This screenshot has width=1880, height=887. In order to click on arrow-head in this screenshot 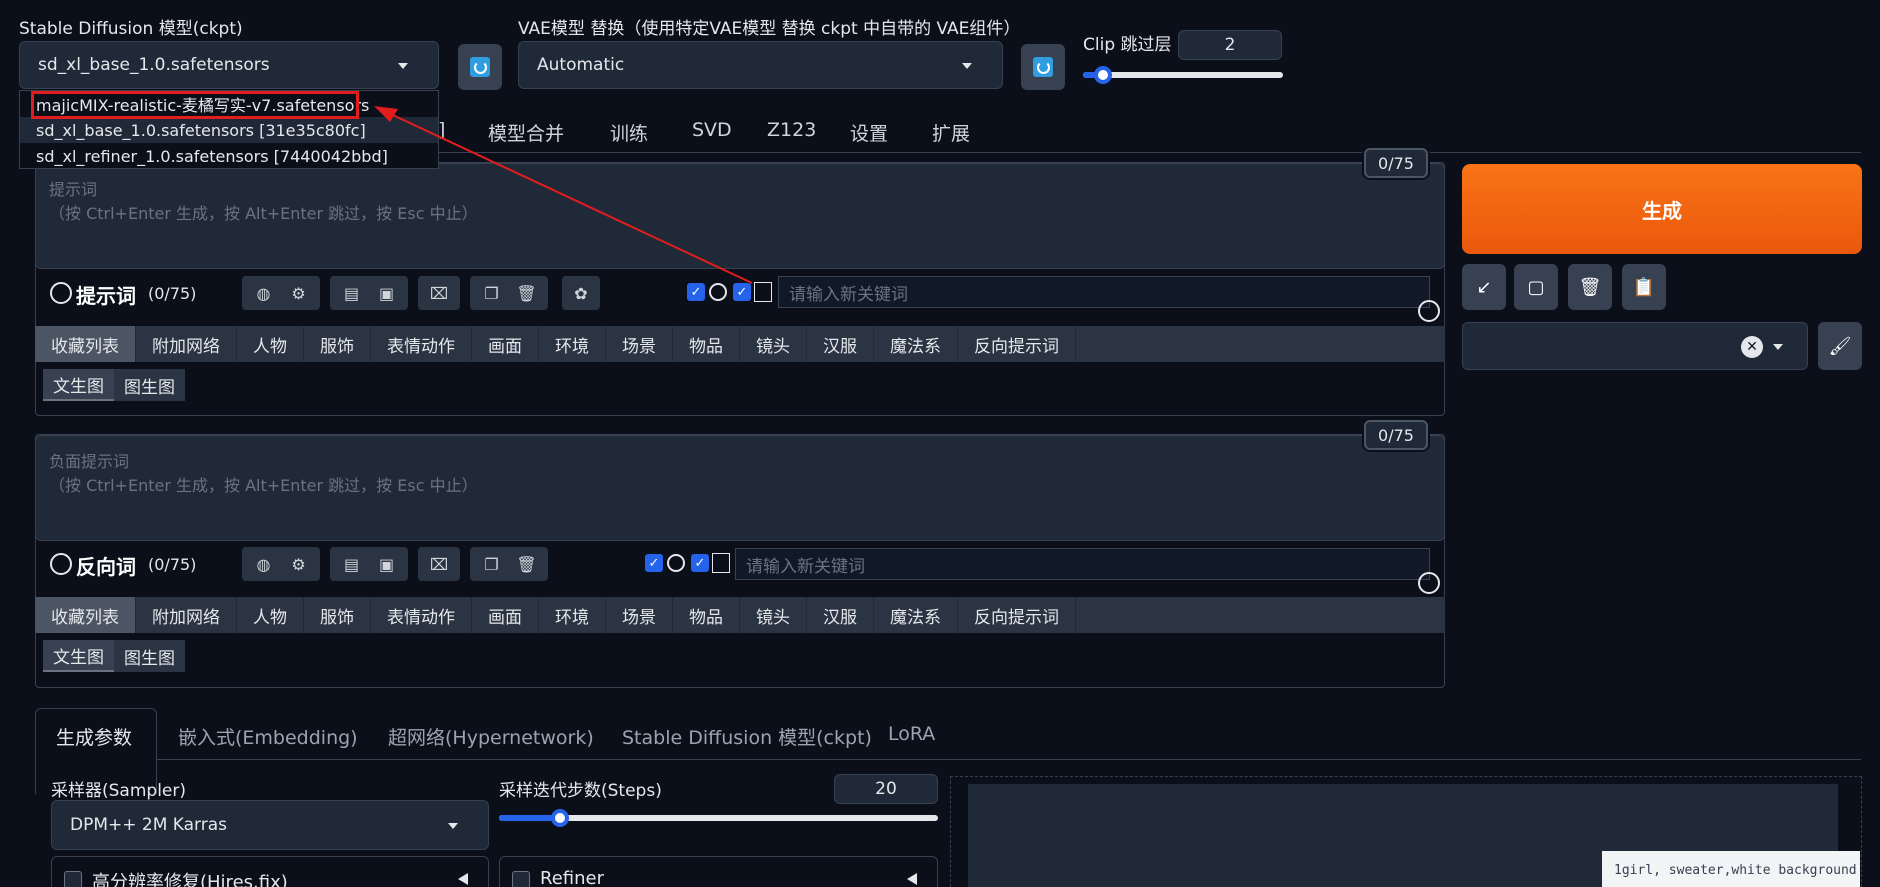, I will do `click(386, 114)`.